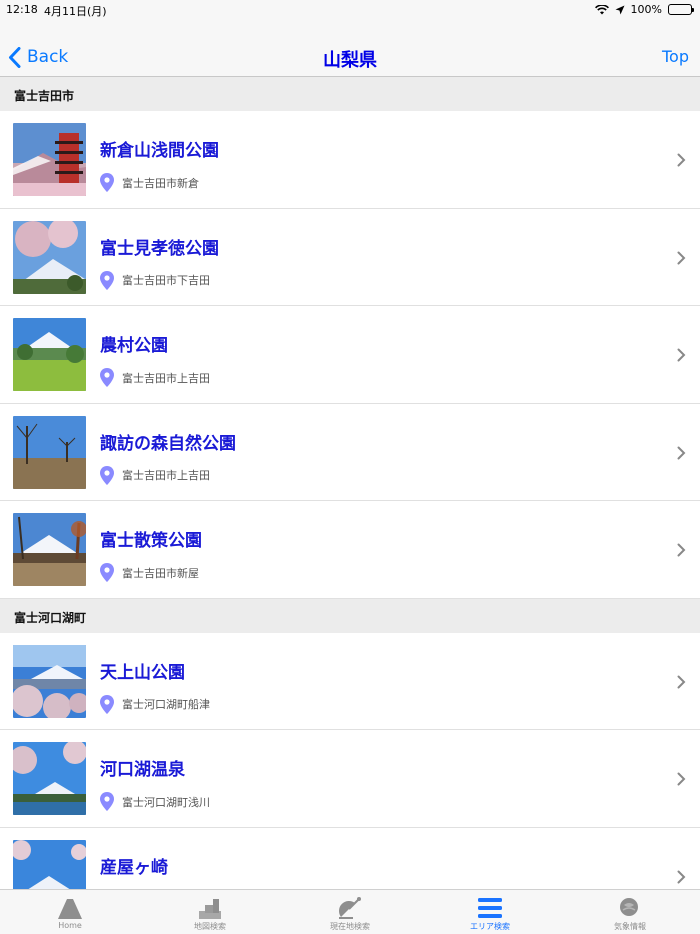 This screenshot has width=700, height=934. I want to click on top-button: Top, so click(675, 56).